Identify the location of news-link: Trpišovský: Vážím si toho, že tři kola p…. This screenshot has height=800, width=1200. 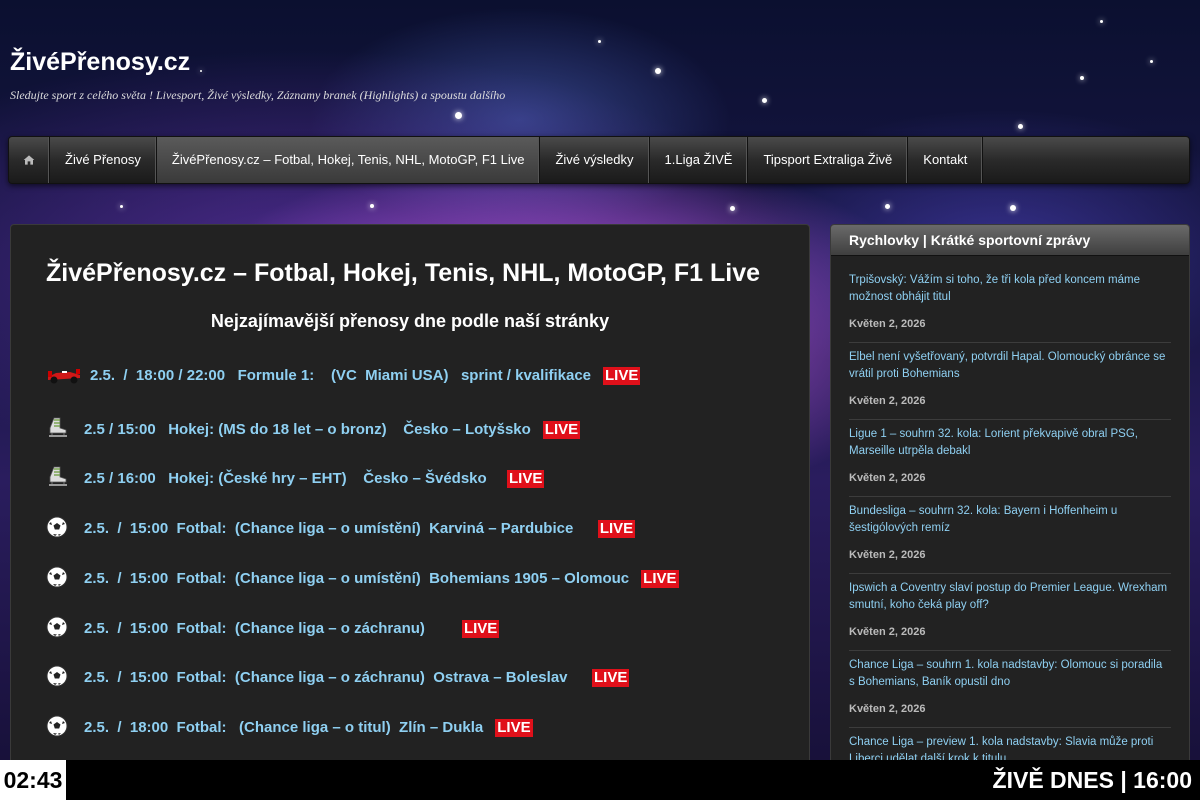
(1010, 289).